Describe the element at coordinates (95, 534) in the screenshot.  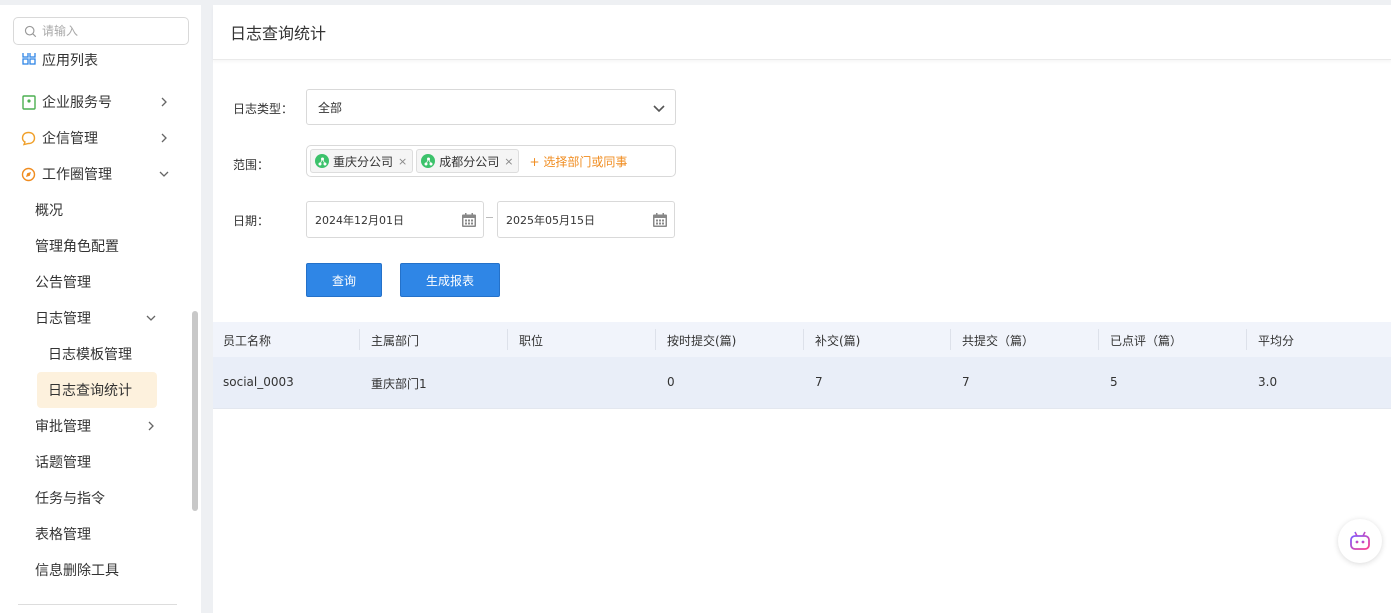
I see `sidebar-item-forms: 表格管理` at that location.